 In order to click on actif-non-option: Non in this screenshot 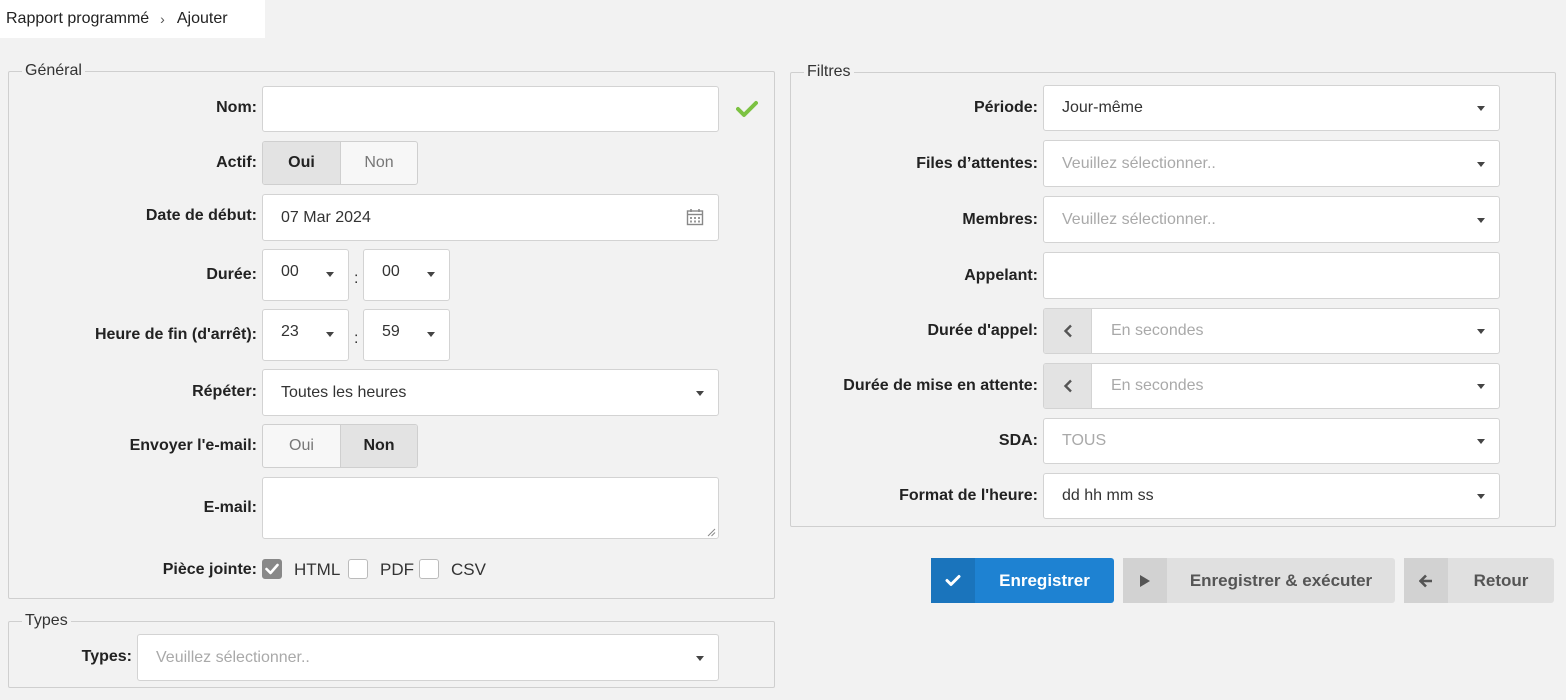, I will do `click(378, 163)`.